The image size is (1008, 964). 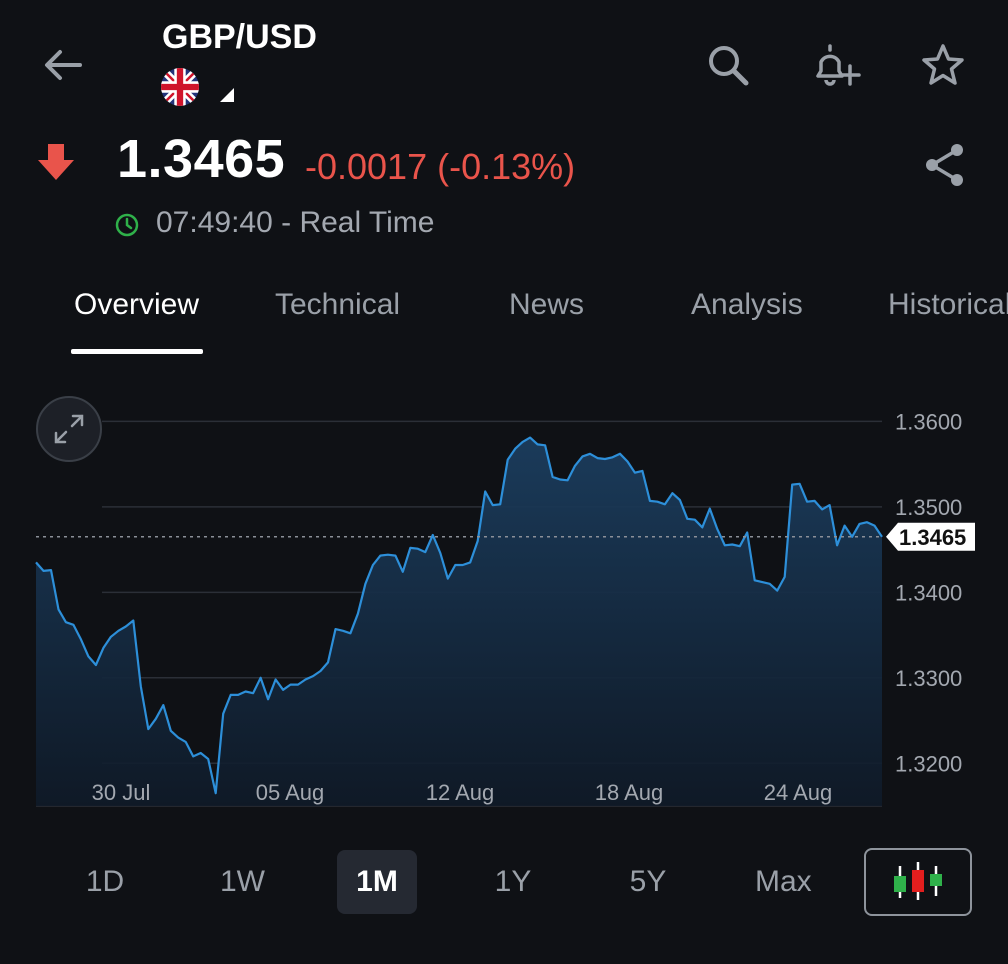 I want to click on range-1w-button: 1W, so click(x=242, y=882).